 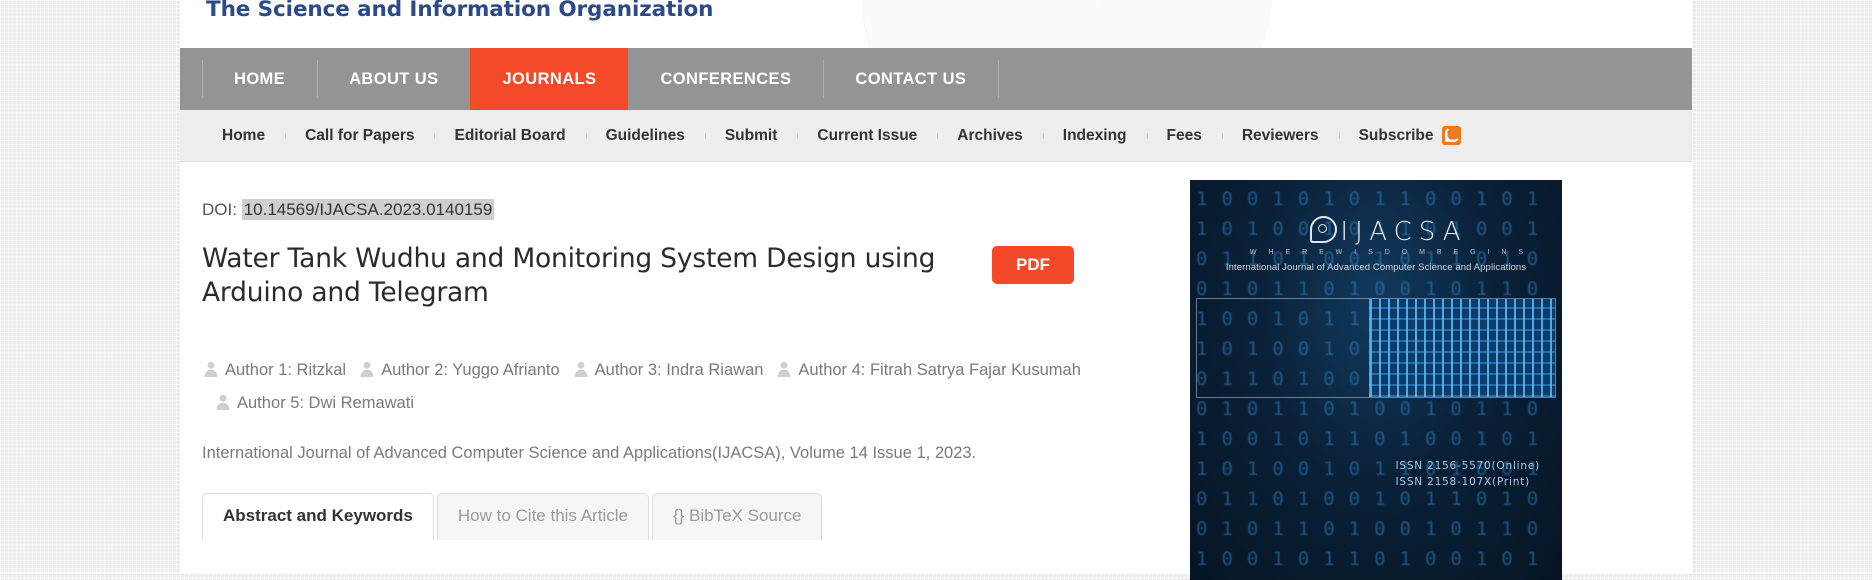 What do you see at coordinates (1462, 348) in the screenshot?
I see `cover-band-circuit` at bounding box center [1462, 348].